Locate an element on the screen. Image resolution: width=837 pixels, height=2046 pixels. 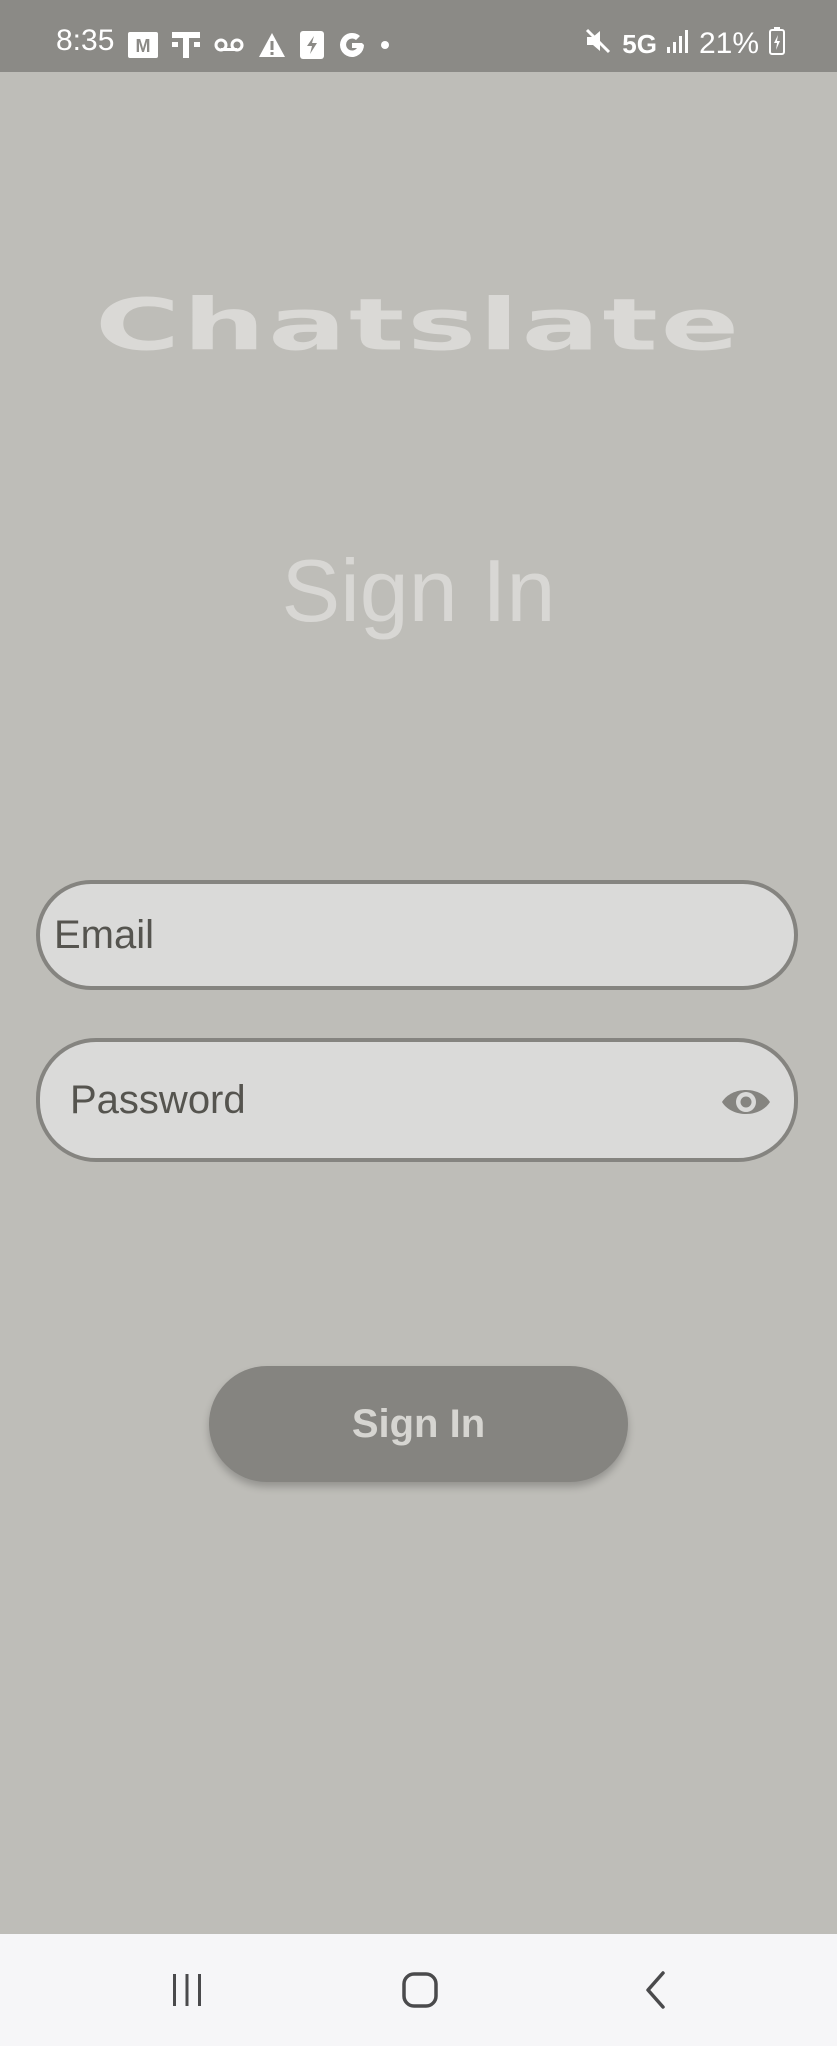
mute-icon is located at coordinates (598, 44).